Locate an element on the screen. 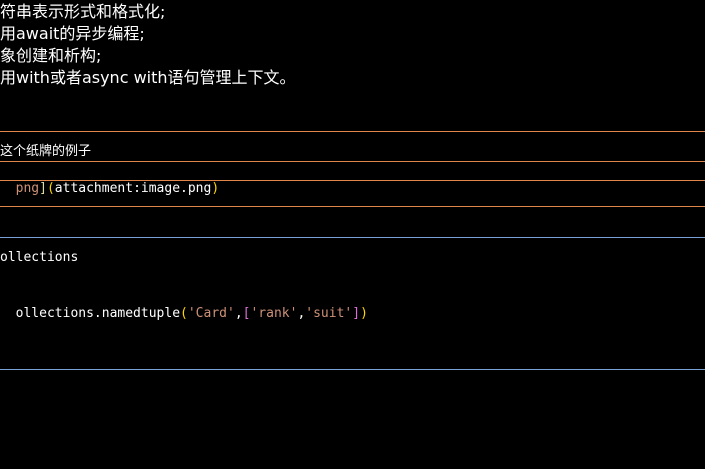  markdown-cell-top-border is located at coordinates (352, 131).